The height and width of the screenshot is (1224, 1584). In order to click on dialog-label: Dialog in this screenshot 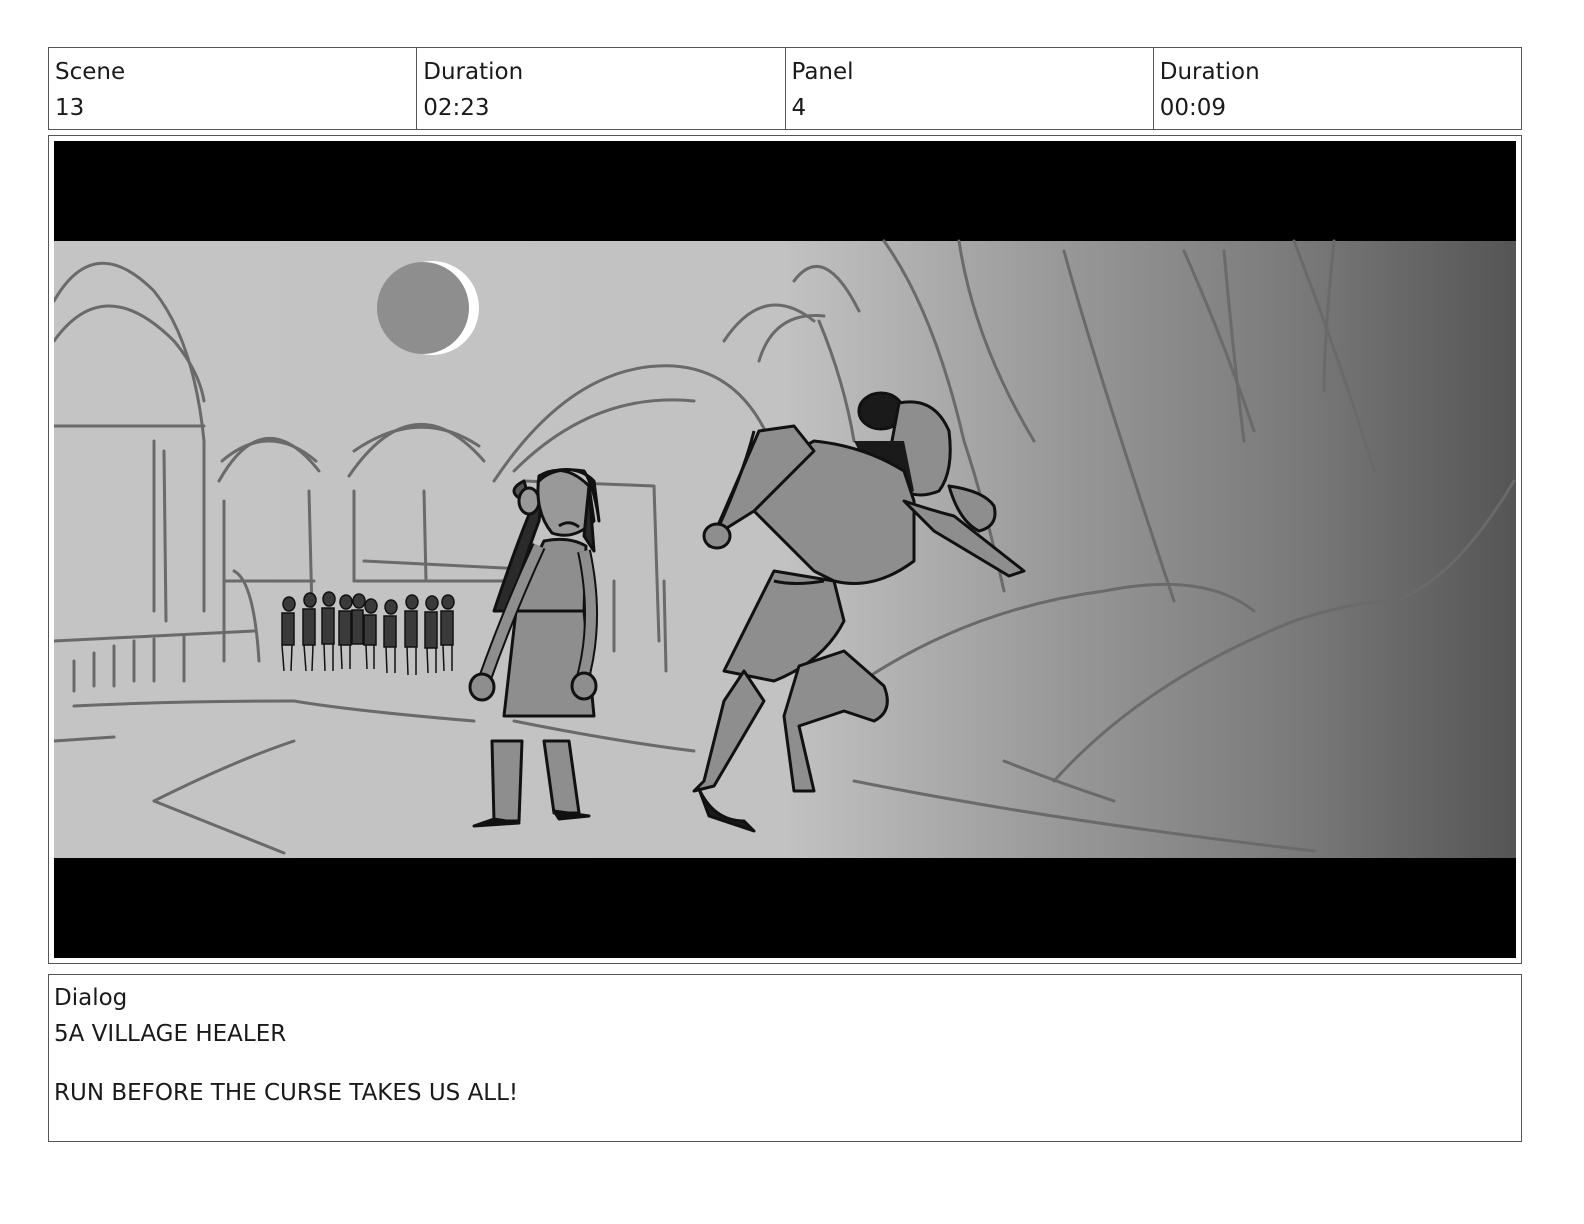, I will do `click(91, 998)`.